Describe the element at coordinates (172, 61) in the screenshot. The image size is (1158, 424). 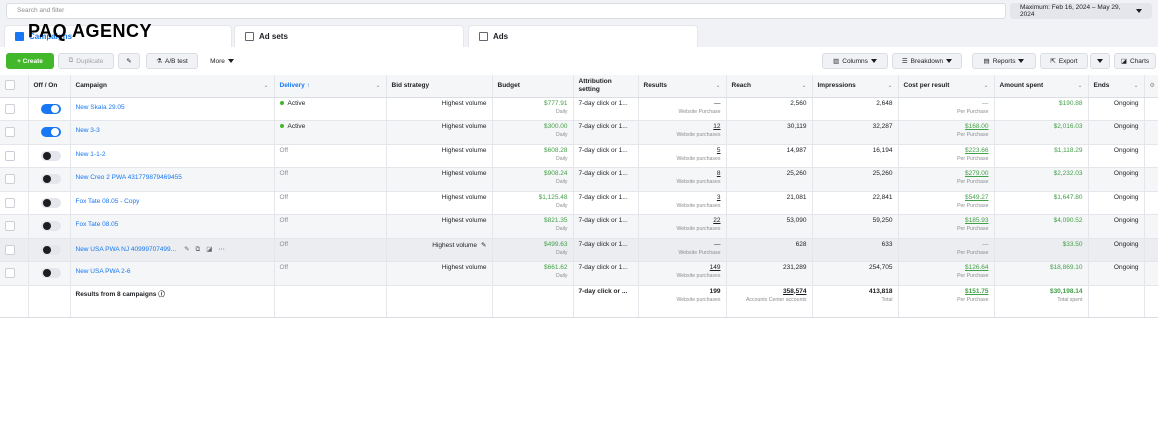
I see `ab-test-button: ⚗ A/B test` at that location.